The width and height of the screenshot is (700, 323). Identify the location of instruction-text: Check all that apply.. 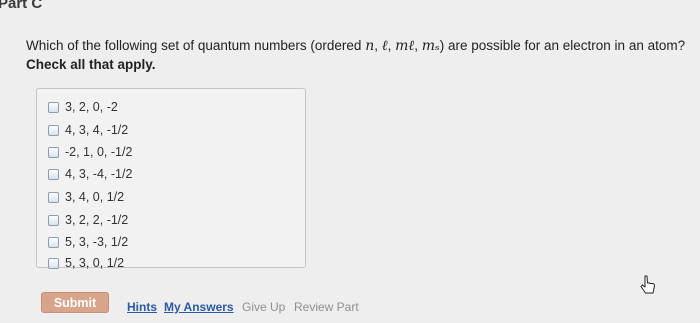
(91, 64).